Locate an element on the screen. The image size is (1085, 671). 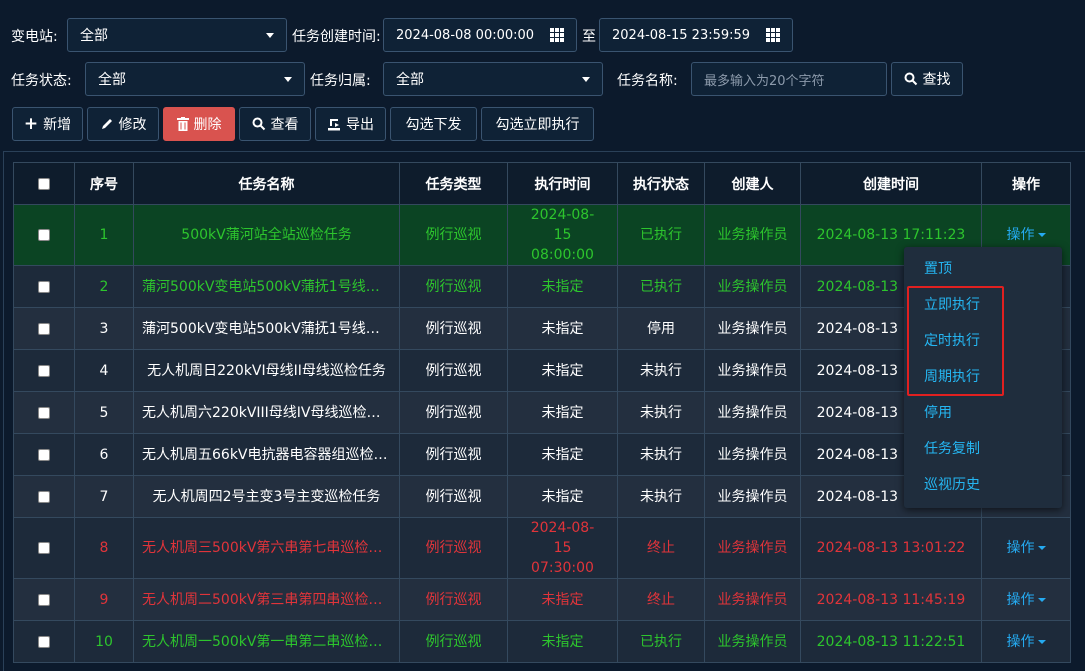
add-button: + 新增 is located at coordinates (47, 124).